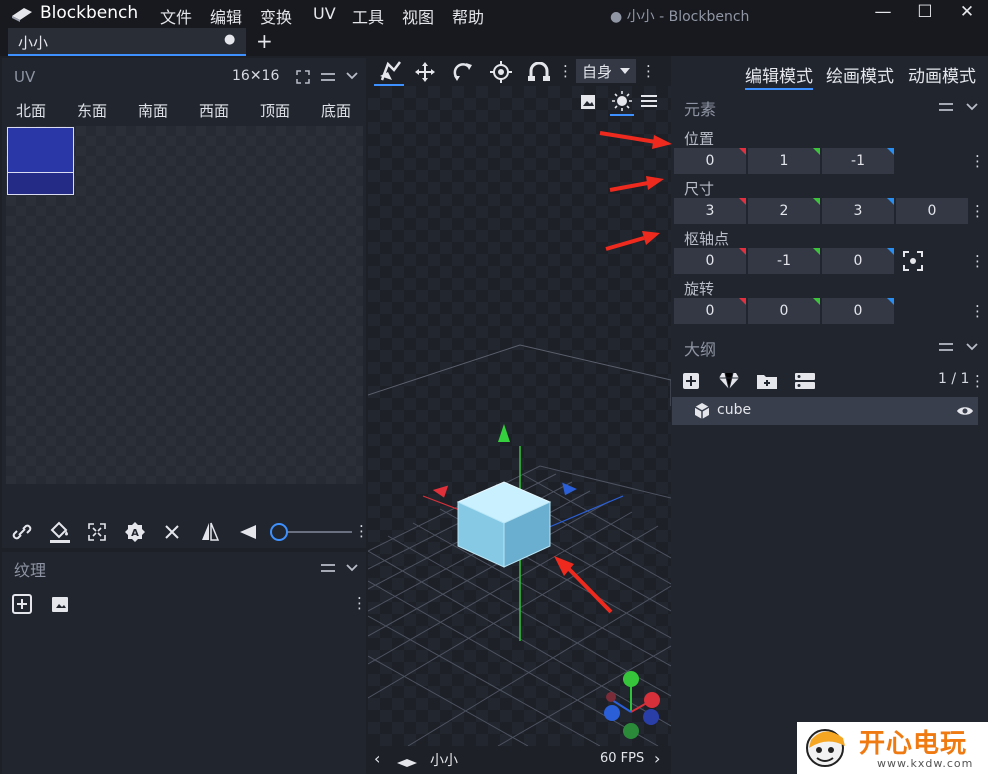 The width and height of the screenshot is (988, 774). Describe the element at coordinates (324, 13) in the screenshot. I see `menu-uv: UV` at that location.